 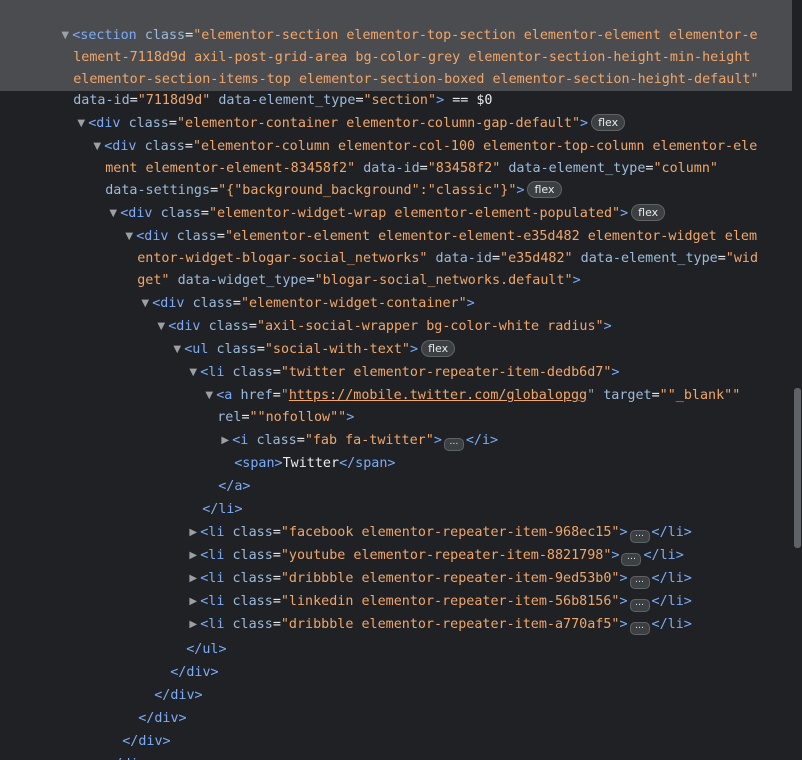 What do you see at coordinates (286, 417) in the screenshot?
I see `dom-node-a-cont: rel=""nofollow"">` at bounding box center [286, 417].